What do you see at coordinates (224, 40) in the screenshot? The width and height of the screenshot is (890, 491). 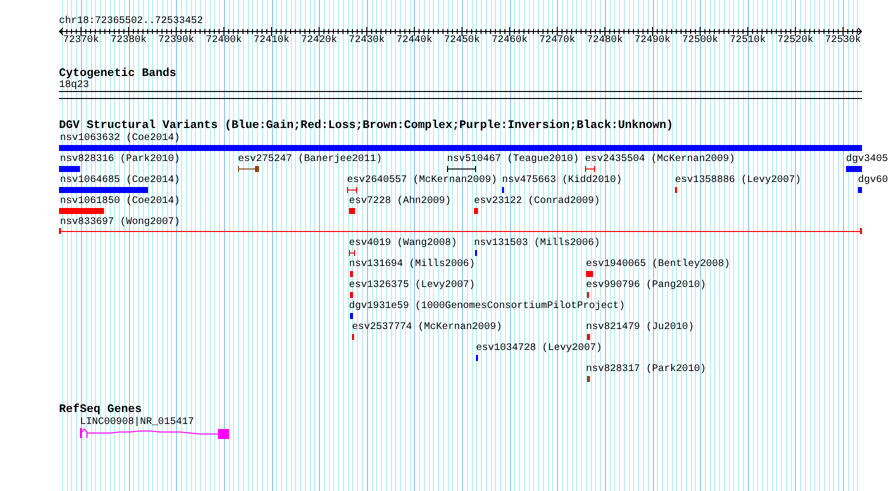 I see `tick-label: 72400k` at bounding box center [224, 40].